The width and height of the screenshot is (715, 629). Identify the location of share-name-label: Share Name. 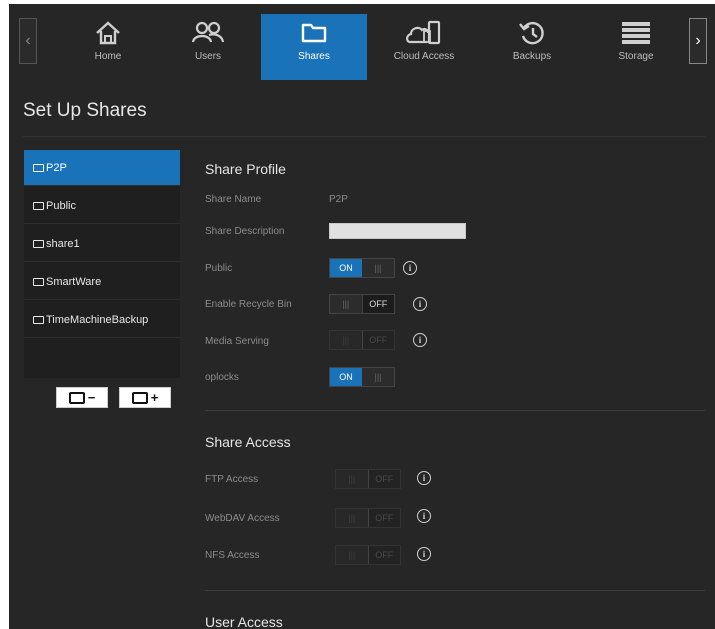
(233, 199).